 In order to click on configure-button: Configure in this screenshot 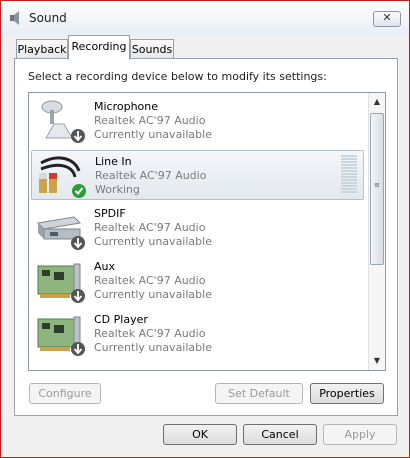, I will do `click(65, 393)`.